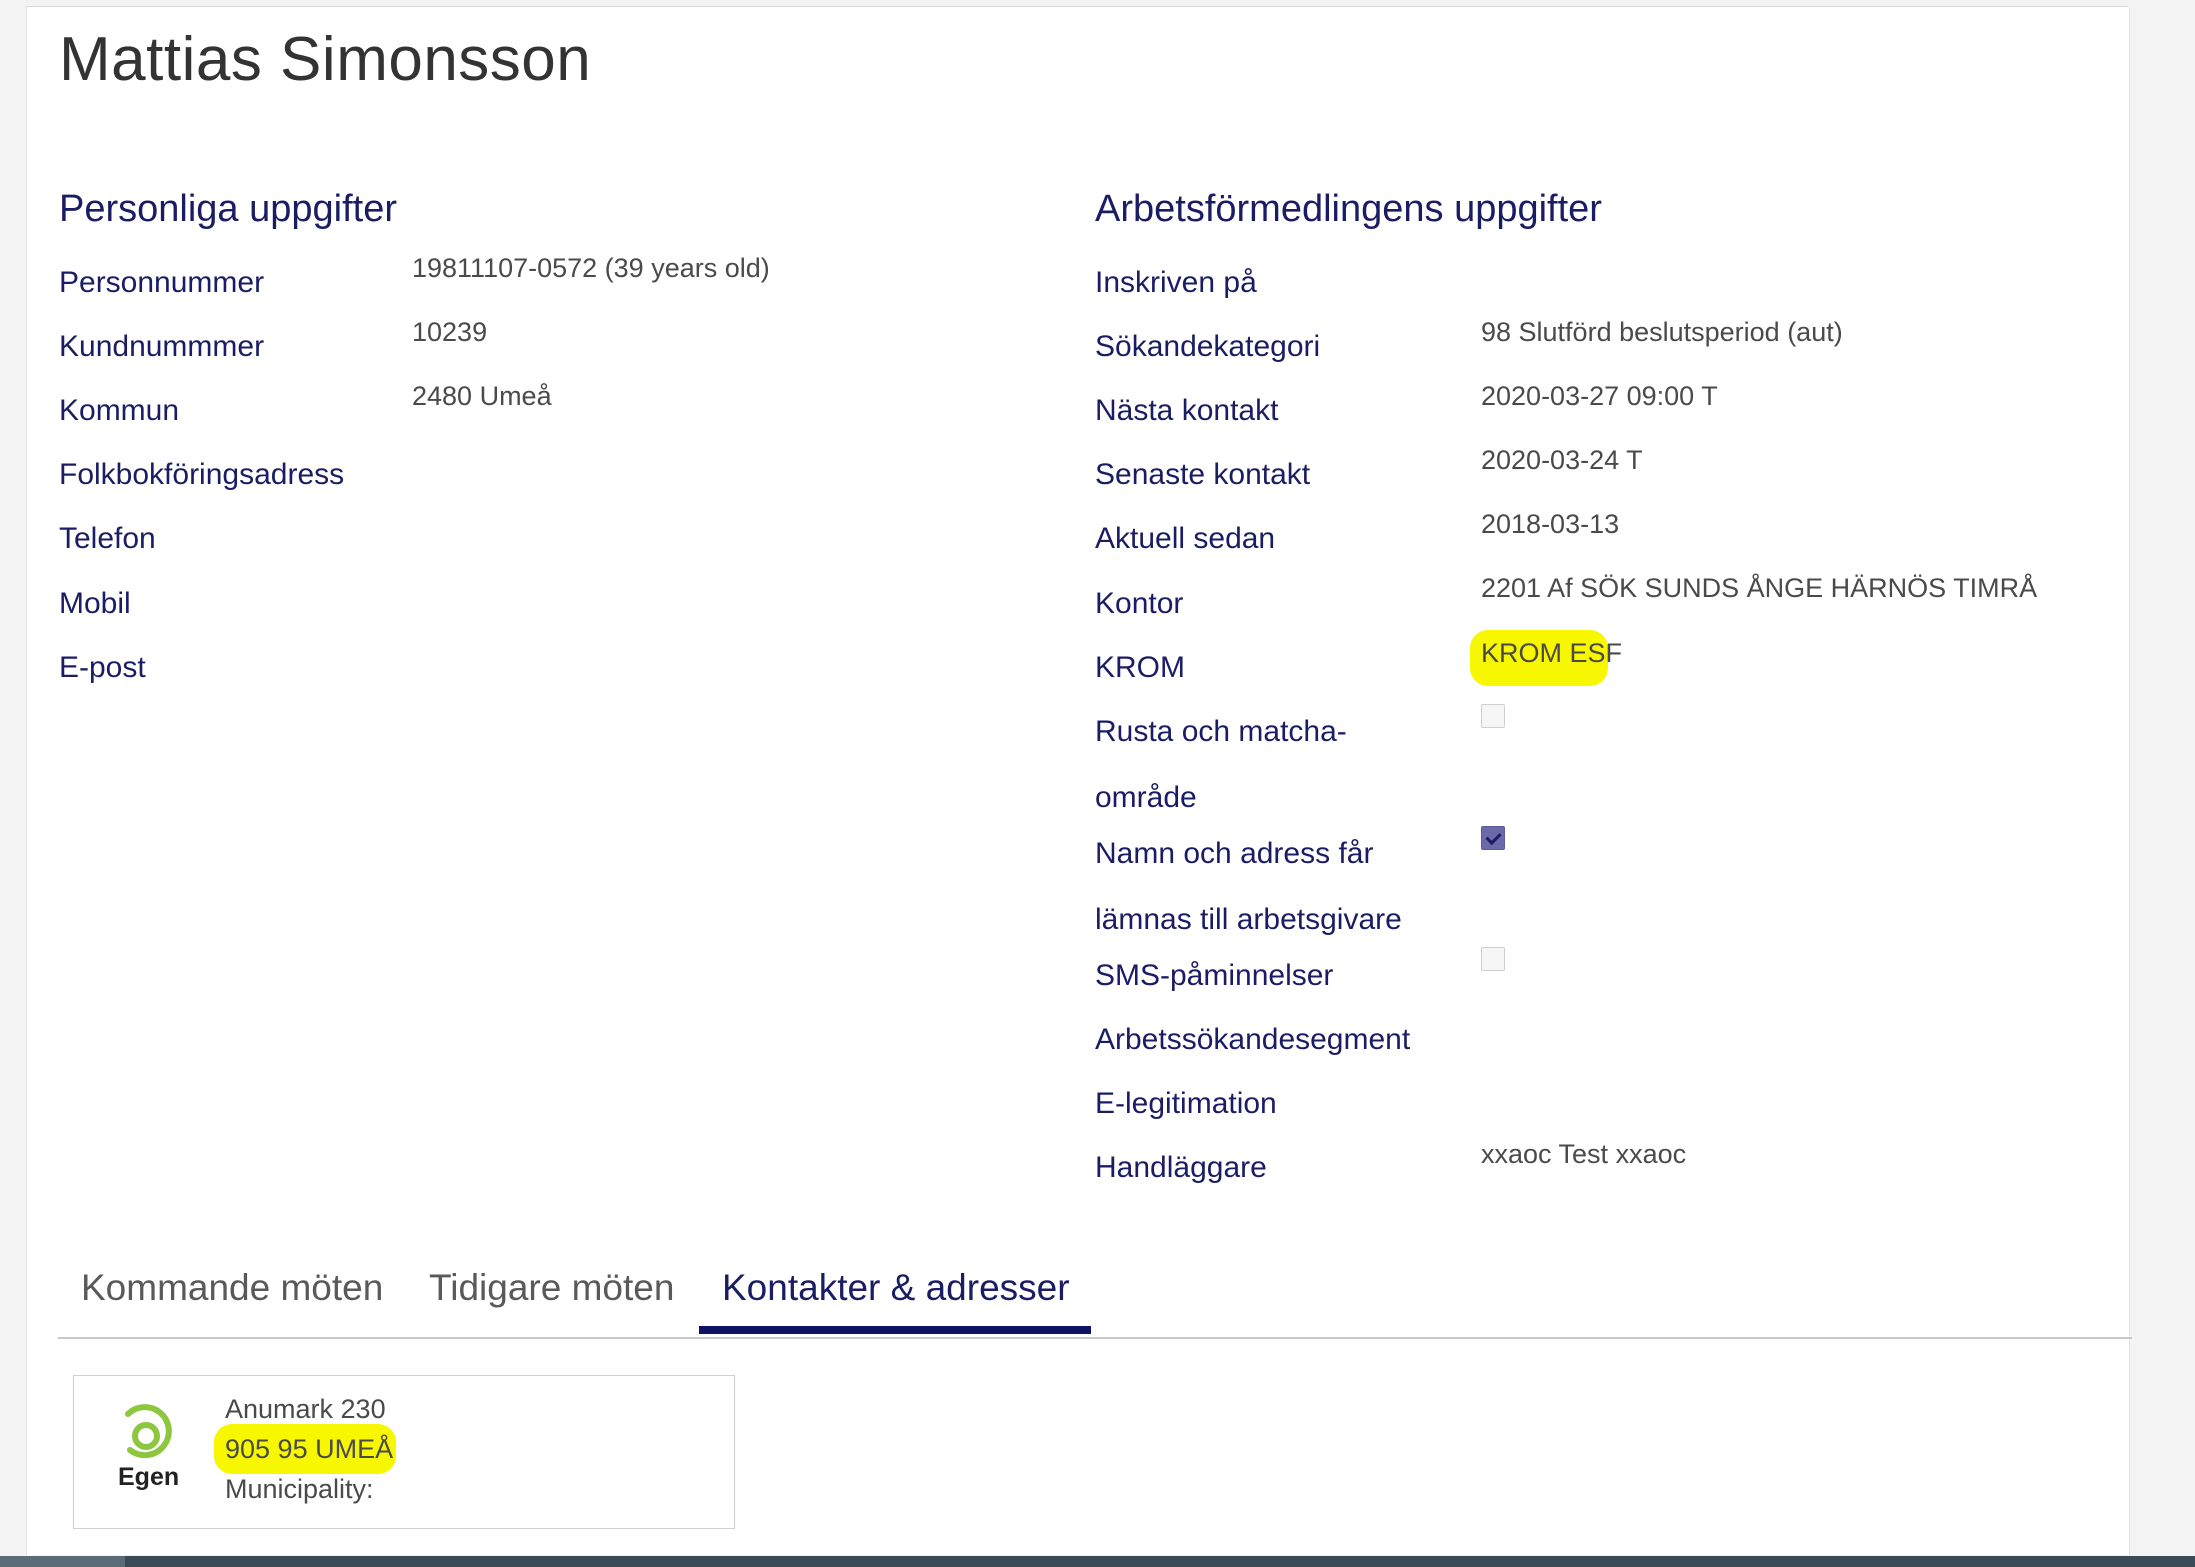 Image resolution: width=2195 pixels, height=1567 pixels. Describe the element at coordinates (309, 1449) in the screenshot. I see `address-postal: 905 95 UMEÅ` at that location.